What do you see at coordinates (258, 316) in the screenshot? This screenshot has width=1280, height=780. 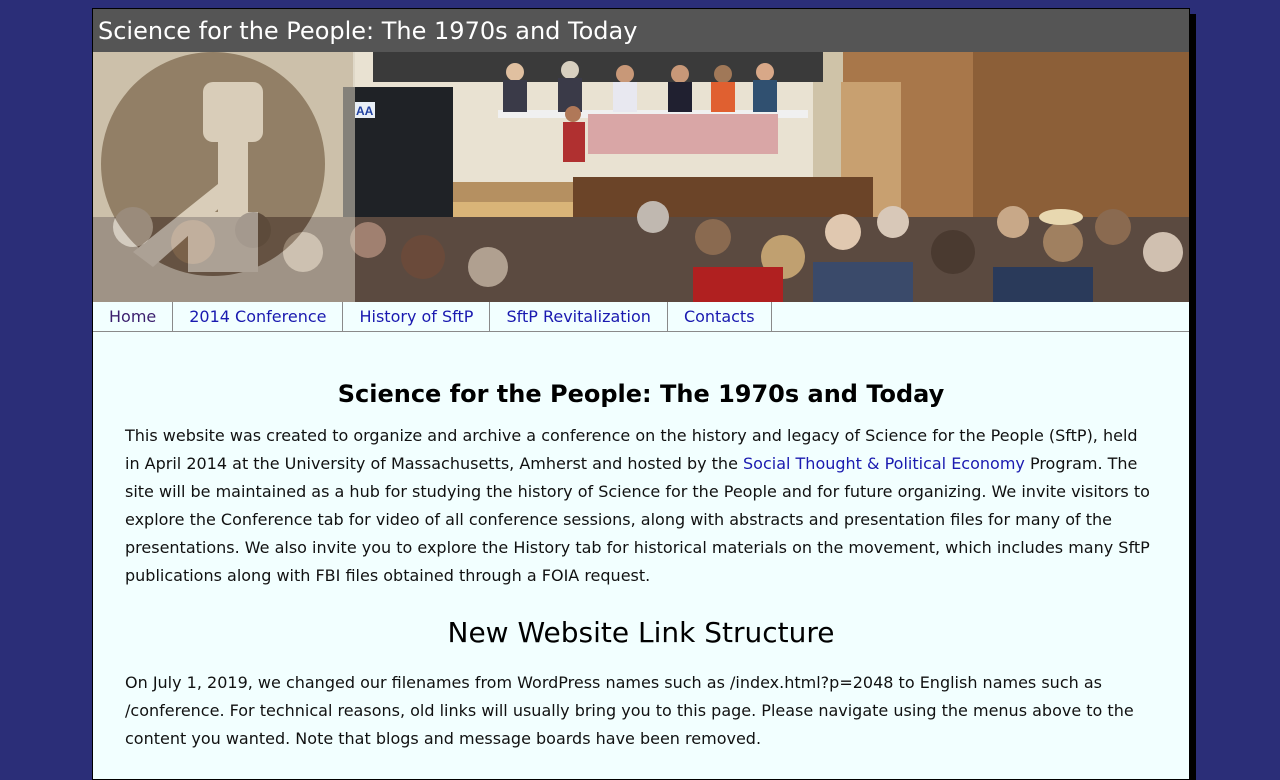 I see `nav-2014-conference: 2014 Conference` at bounding box center [258, 316].